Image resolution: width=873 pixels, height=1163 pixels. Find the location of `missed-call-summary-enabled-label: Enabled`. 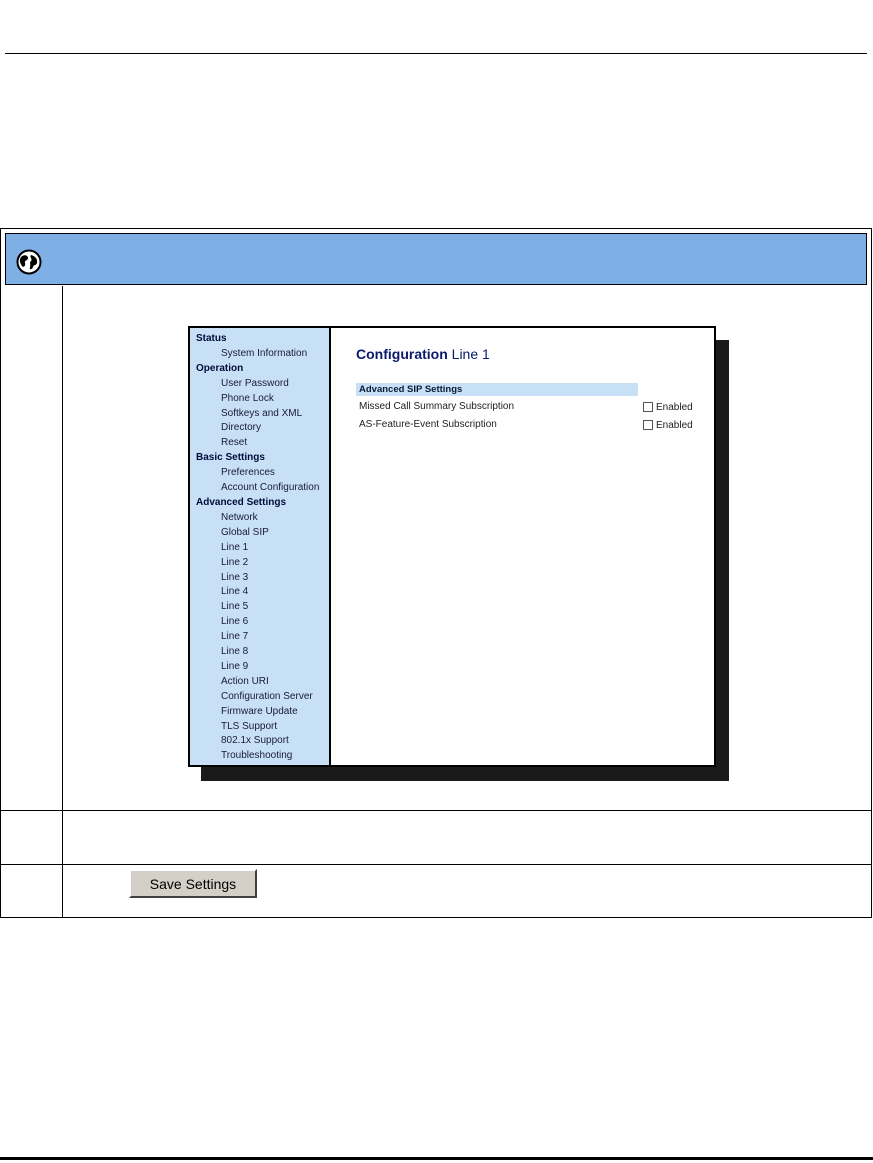

missed-call-summary-enabled-label: Enabled is located at coordinates (674, 407).